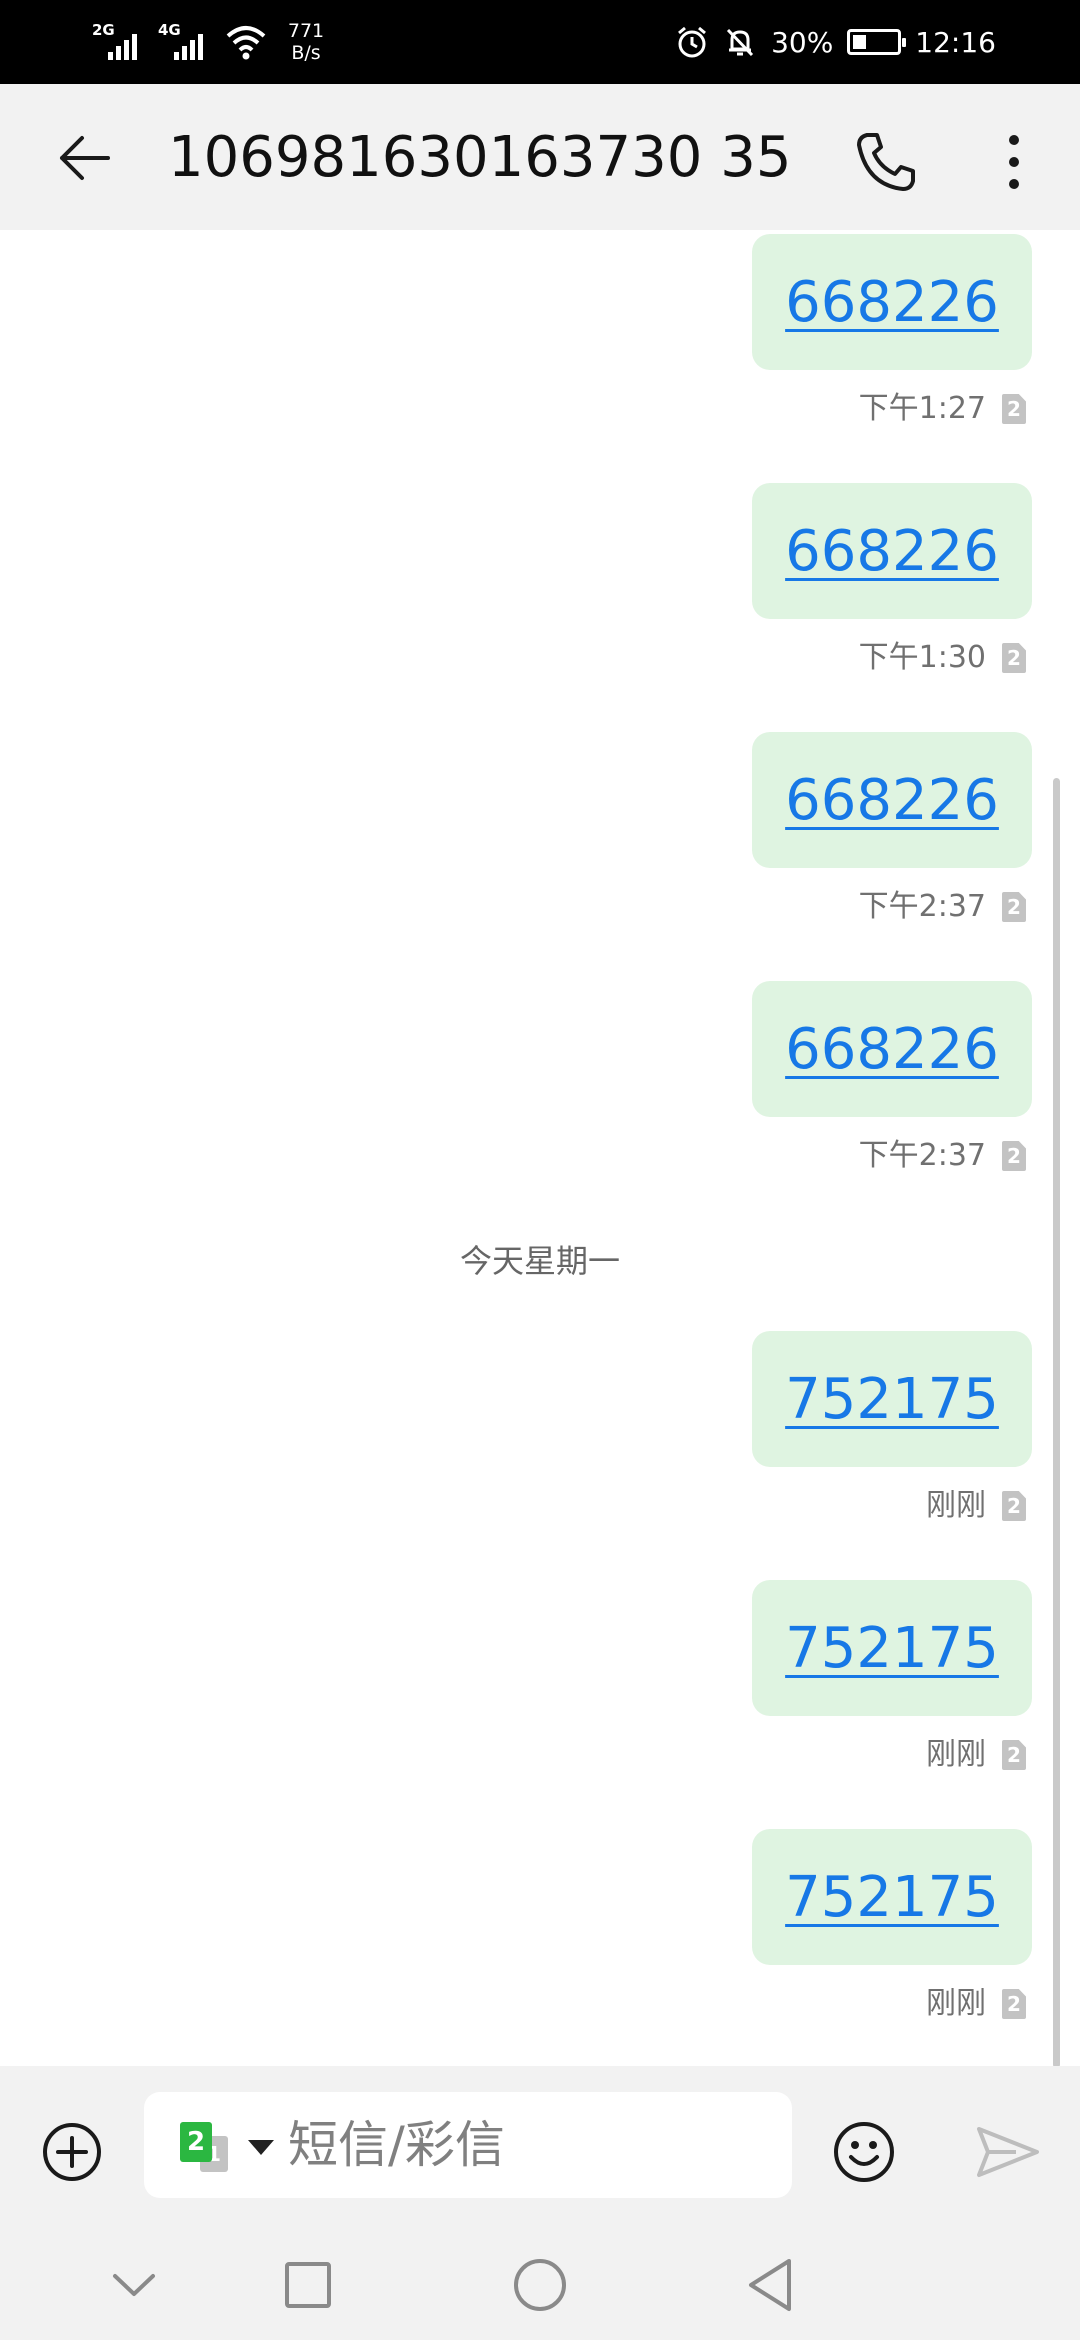 Image resolution: width=1080 pixels, height=2340 pixels. I want to click on battery-percent: 30%, so click(802, 42).